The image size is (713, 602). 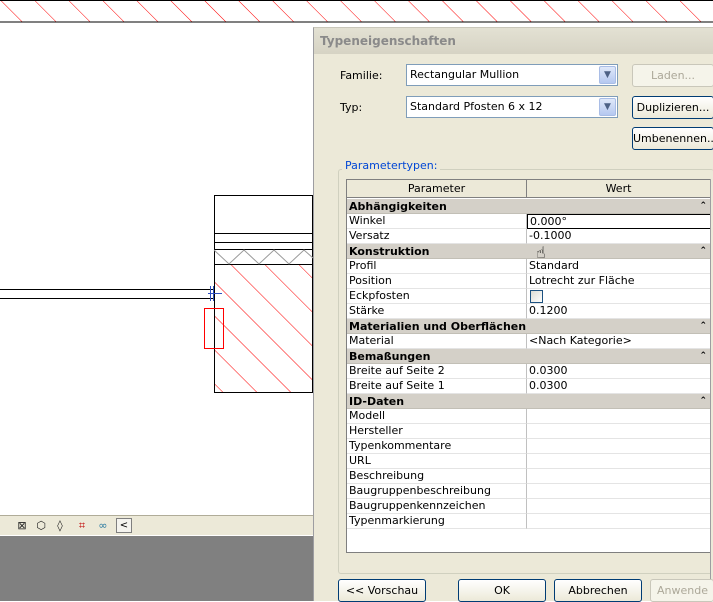 I want to click on grid-cell-parameter: Baugruppenkennzeichen, so click(x=437, y=506).